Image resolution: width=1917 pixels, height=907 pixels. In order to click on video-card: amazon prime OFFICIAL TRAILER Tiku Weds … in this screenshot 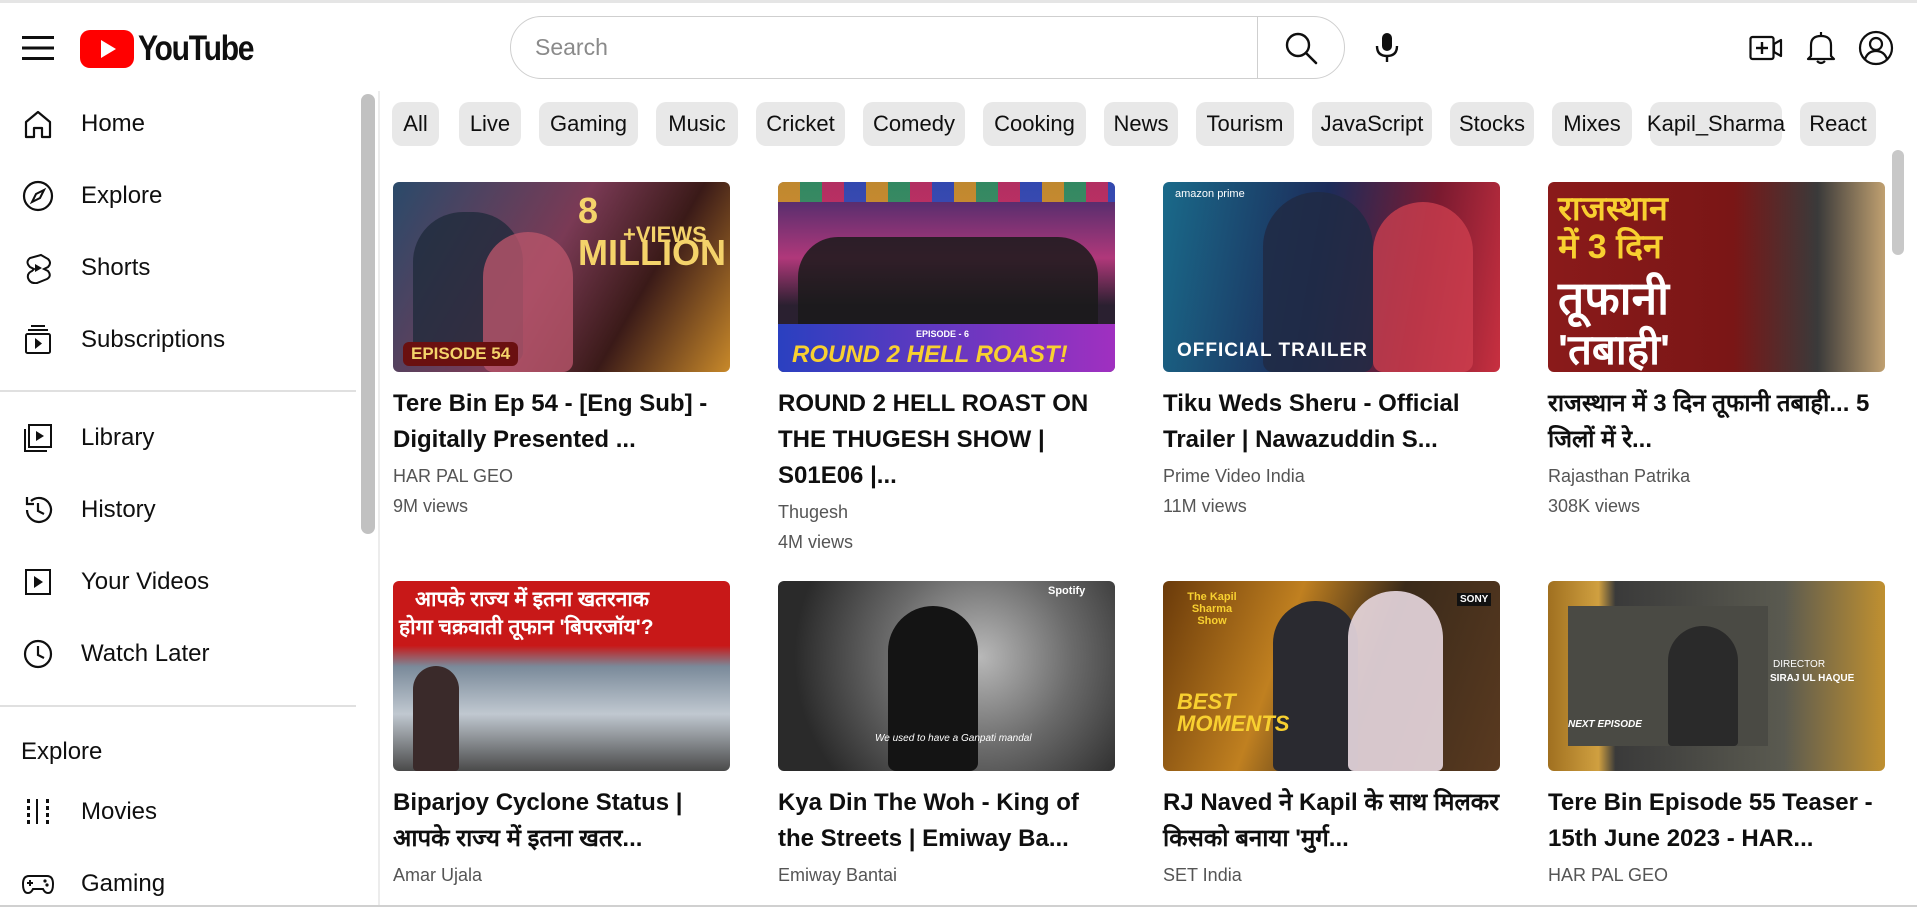, I will do `click(1331, 350)`.